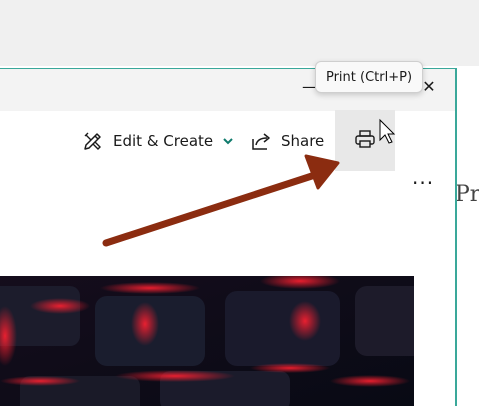  I want to click on more-options-button: ···, so click(423, 183).